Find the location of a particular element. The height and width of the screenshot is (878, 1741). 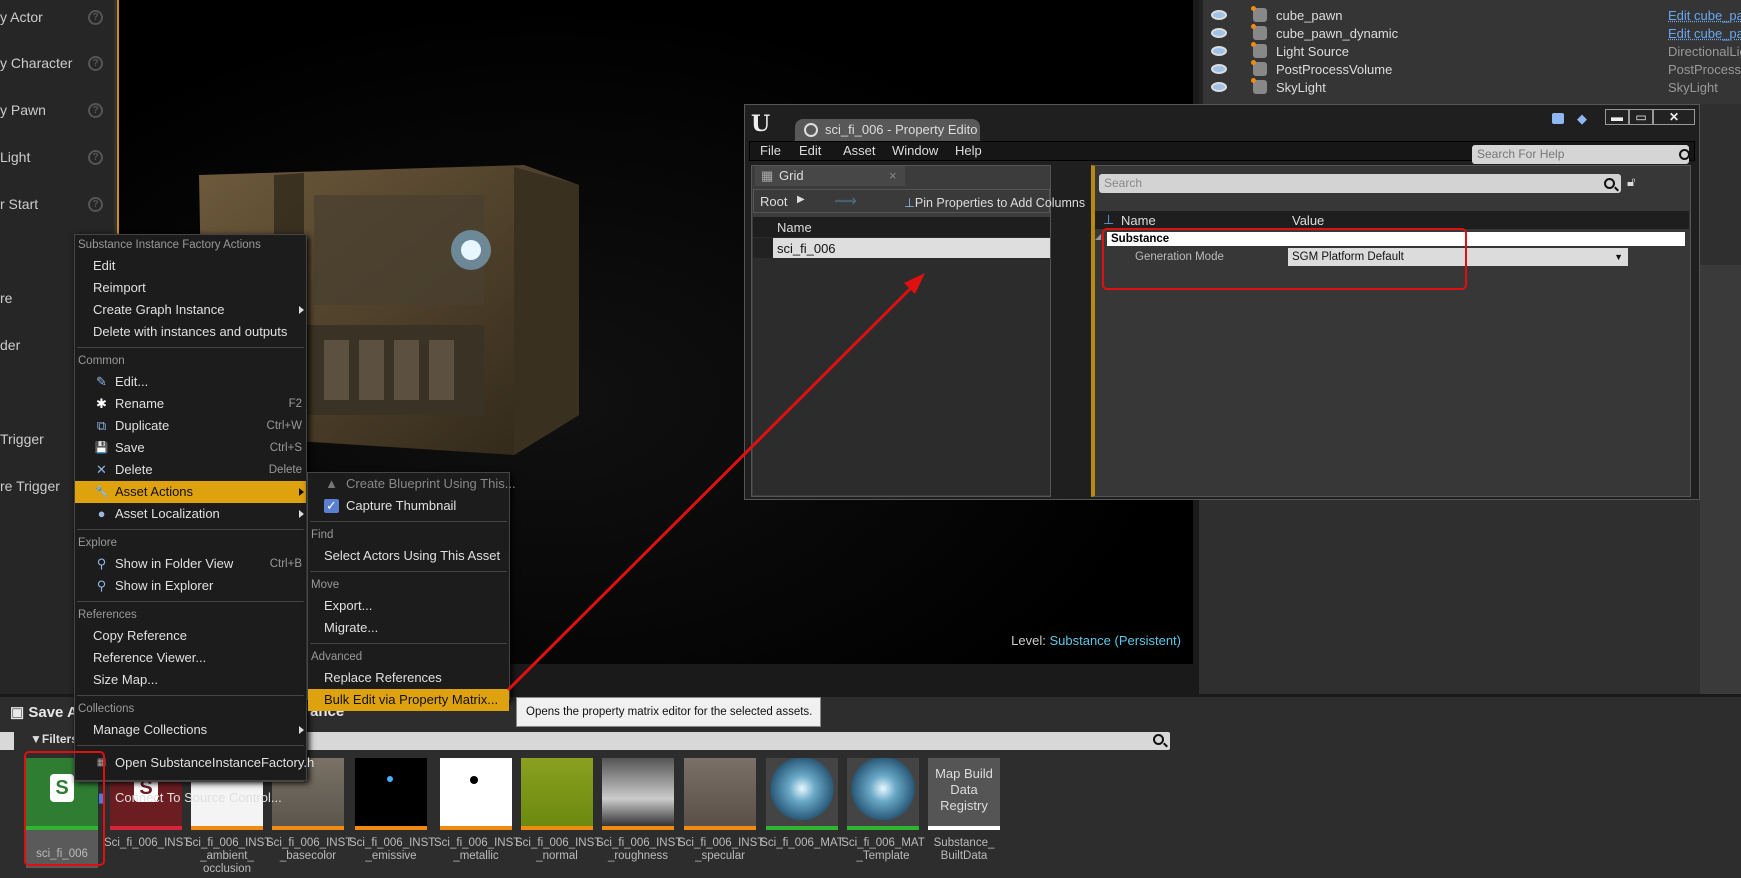

menu-item-label: Save is located at coordinates (130, 447).